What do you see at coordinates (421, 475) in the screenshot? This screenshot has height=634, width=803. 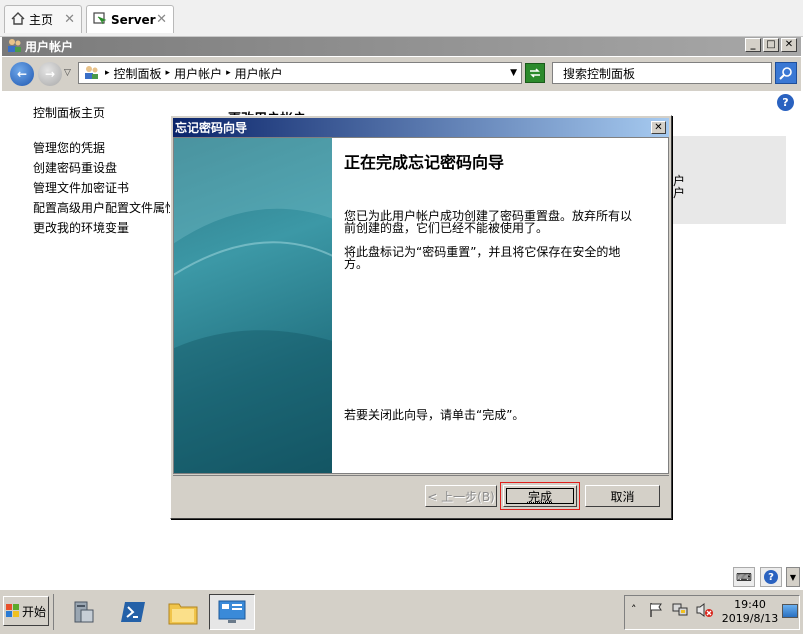 I see `dialog-divider` at bounding box center [421, 475].